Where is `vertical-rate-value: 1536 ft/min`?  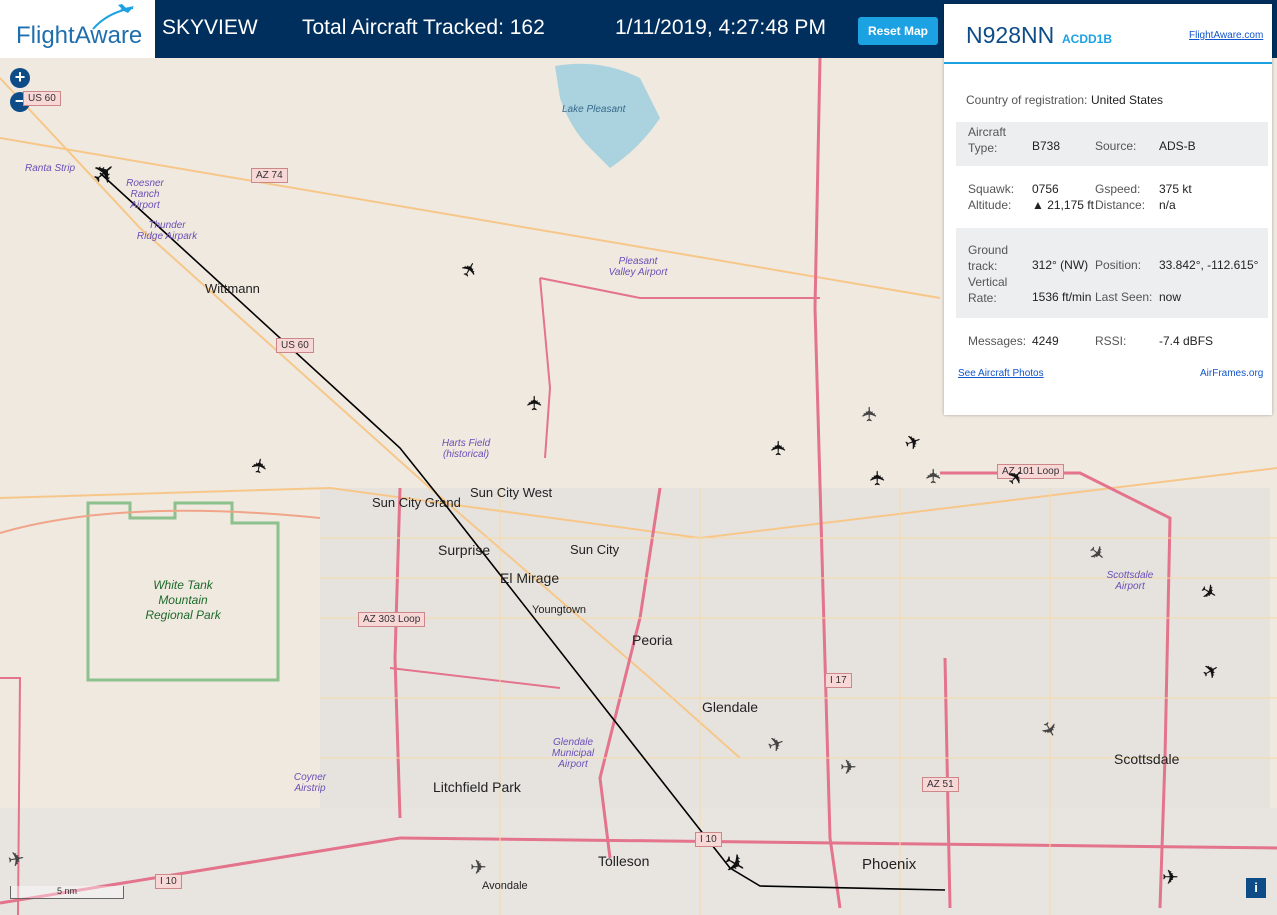
vertical-rate-value: 1536 ft/min is located at coordinates (1062, 297).